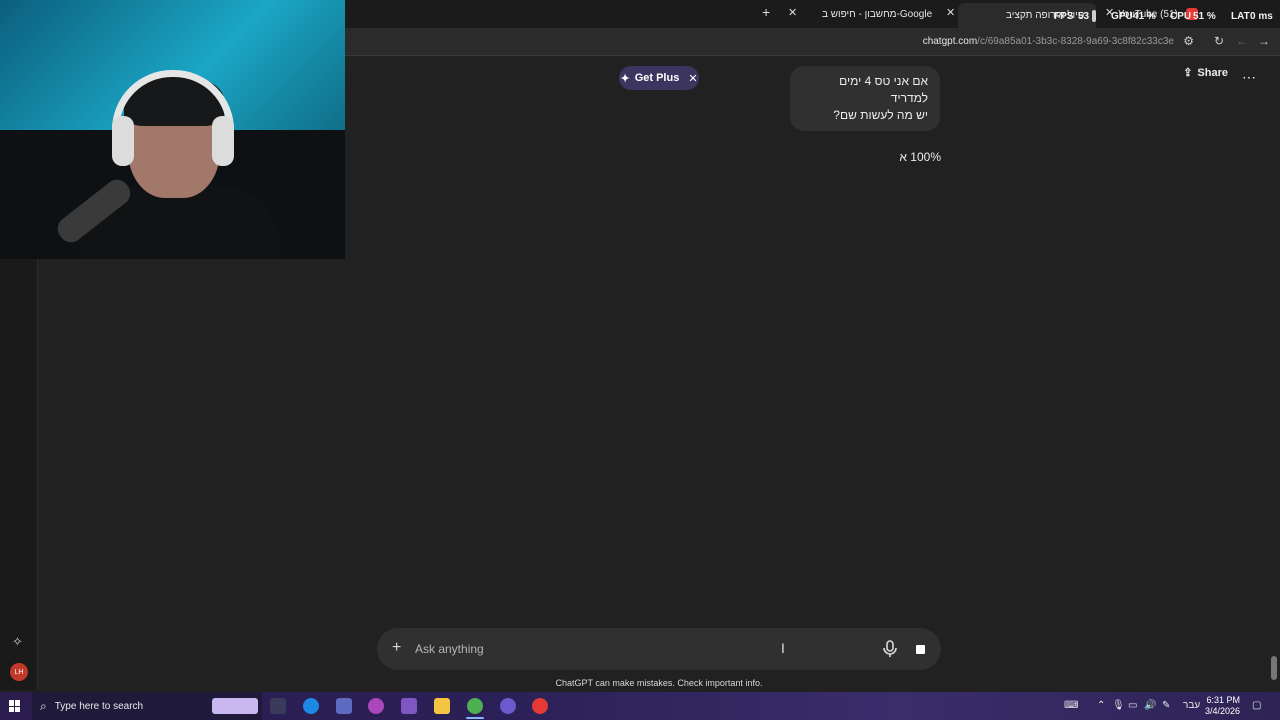 The width and height of the screenshot is (1280, 720). Describe the element at coordinates (1274, 370) in the screenshot. I see `scrollbar` at that location.